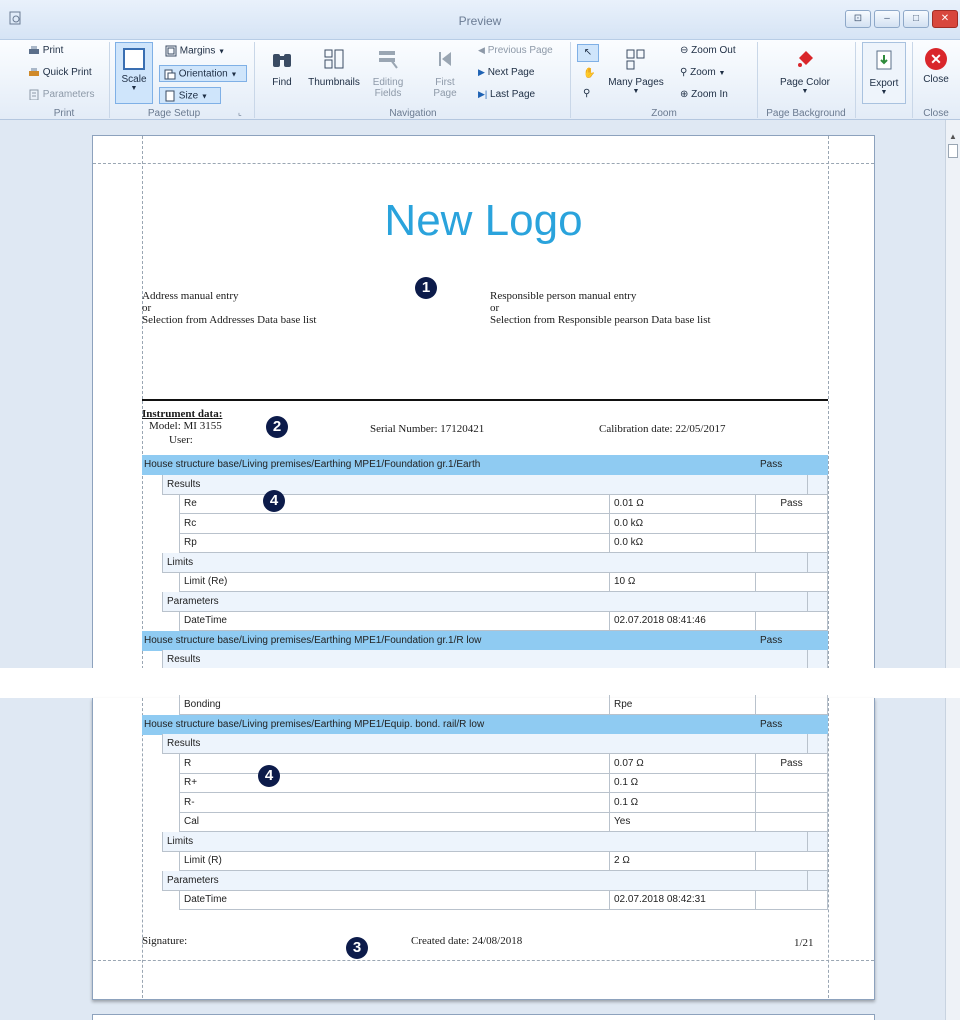 The image size is (960, 1020). Describe the element at coordinates (445, 59) in the screenshot. I see `first-page-icon` at that location.